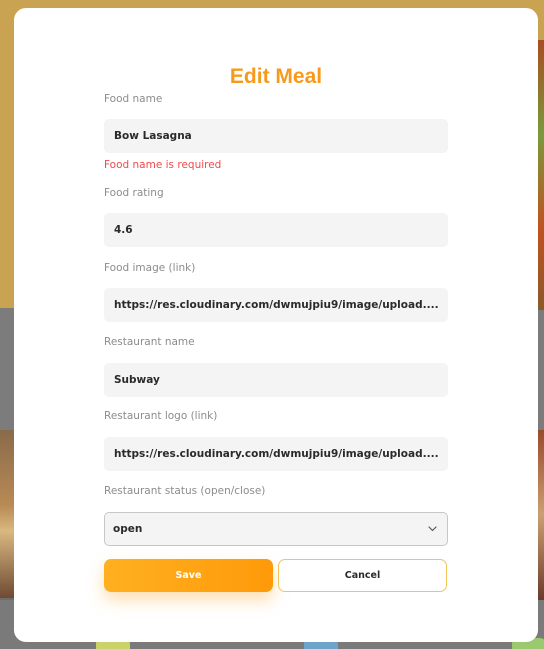 The width and height of the screenshot is (544, 649). Describe the element at coordinates (276, 454) in the screenshot. I see `restaurant-logo-input` at that location.